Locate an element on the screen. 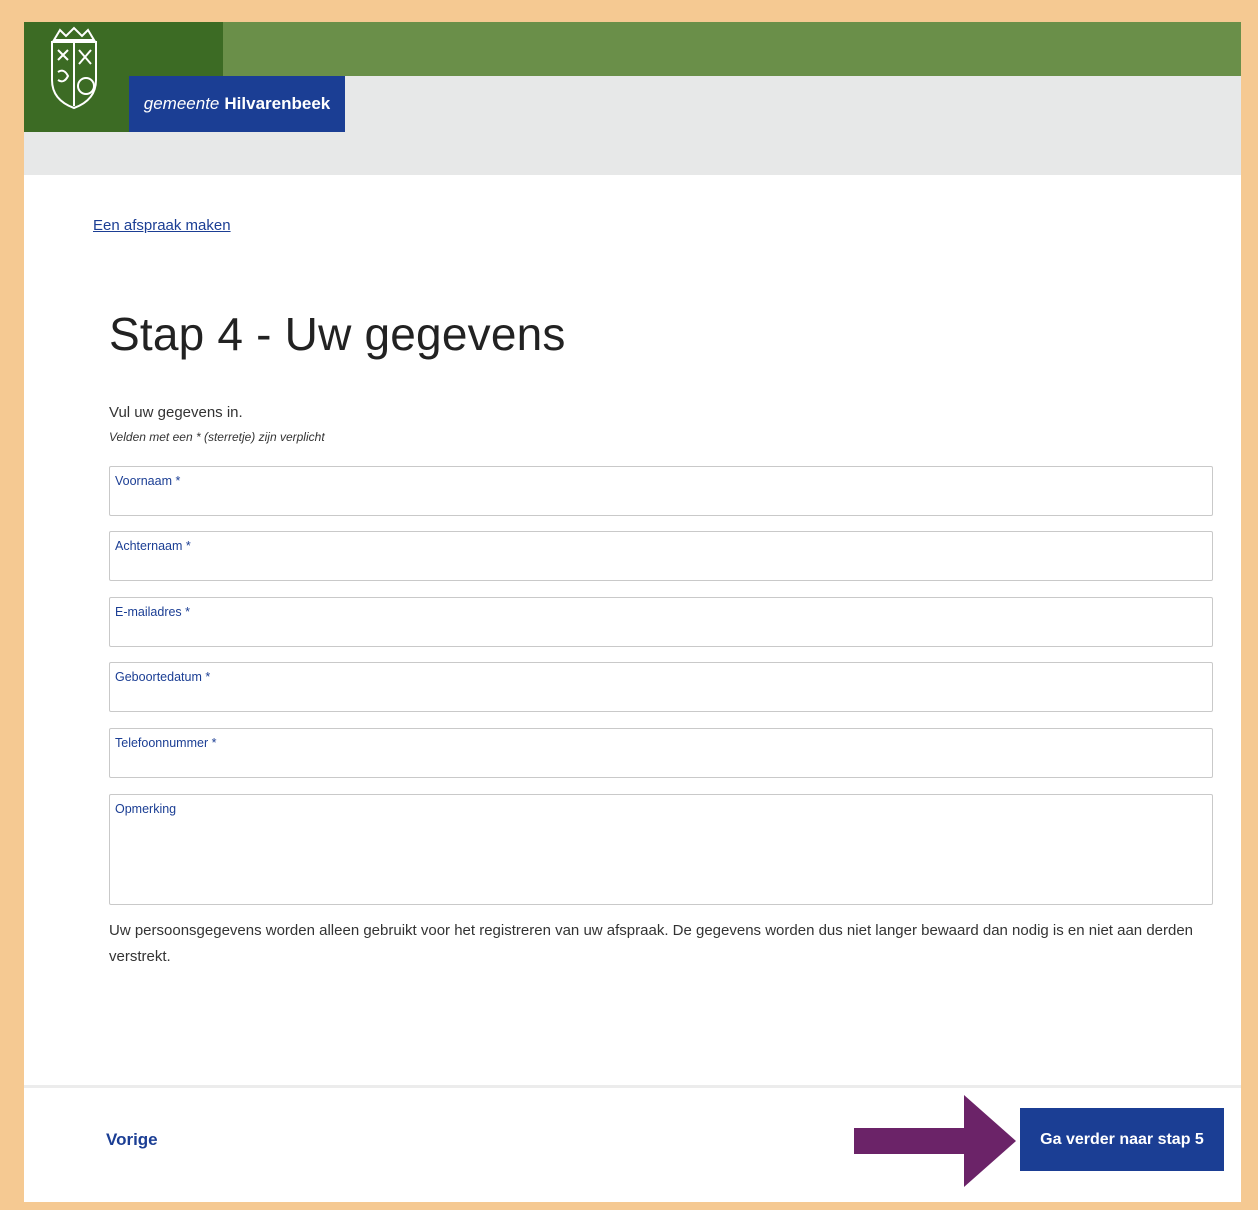 The width and height of the screenshot is (1258, 1210). brand-label: gemeente Hilvarenbeek is located at coordinates (237, 104).